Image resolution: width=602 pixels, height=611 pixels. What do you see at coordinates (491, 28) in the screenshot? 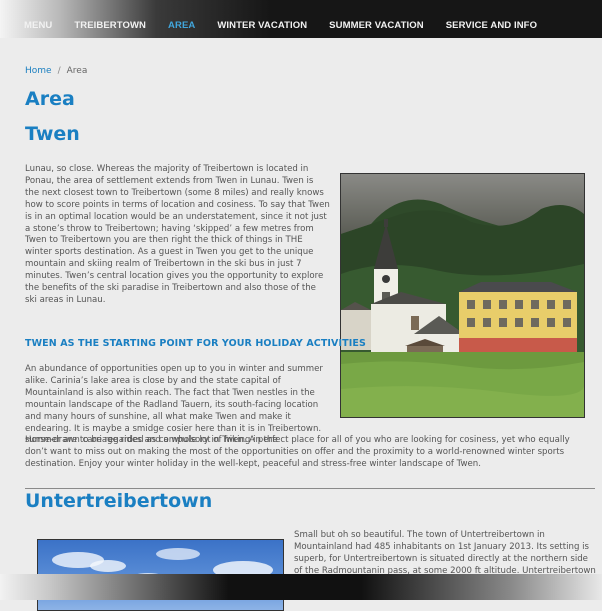
I see `nav-item-service-and-info: SERVICE AND INFO` at bounding box center [491, 28].